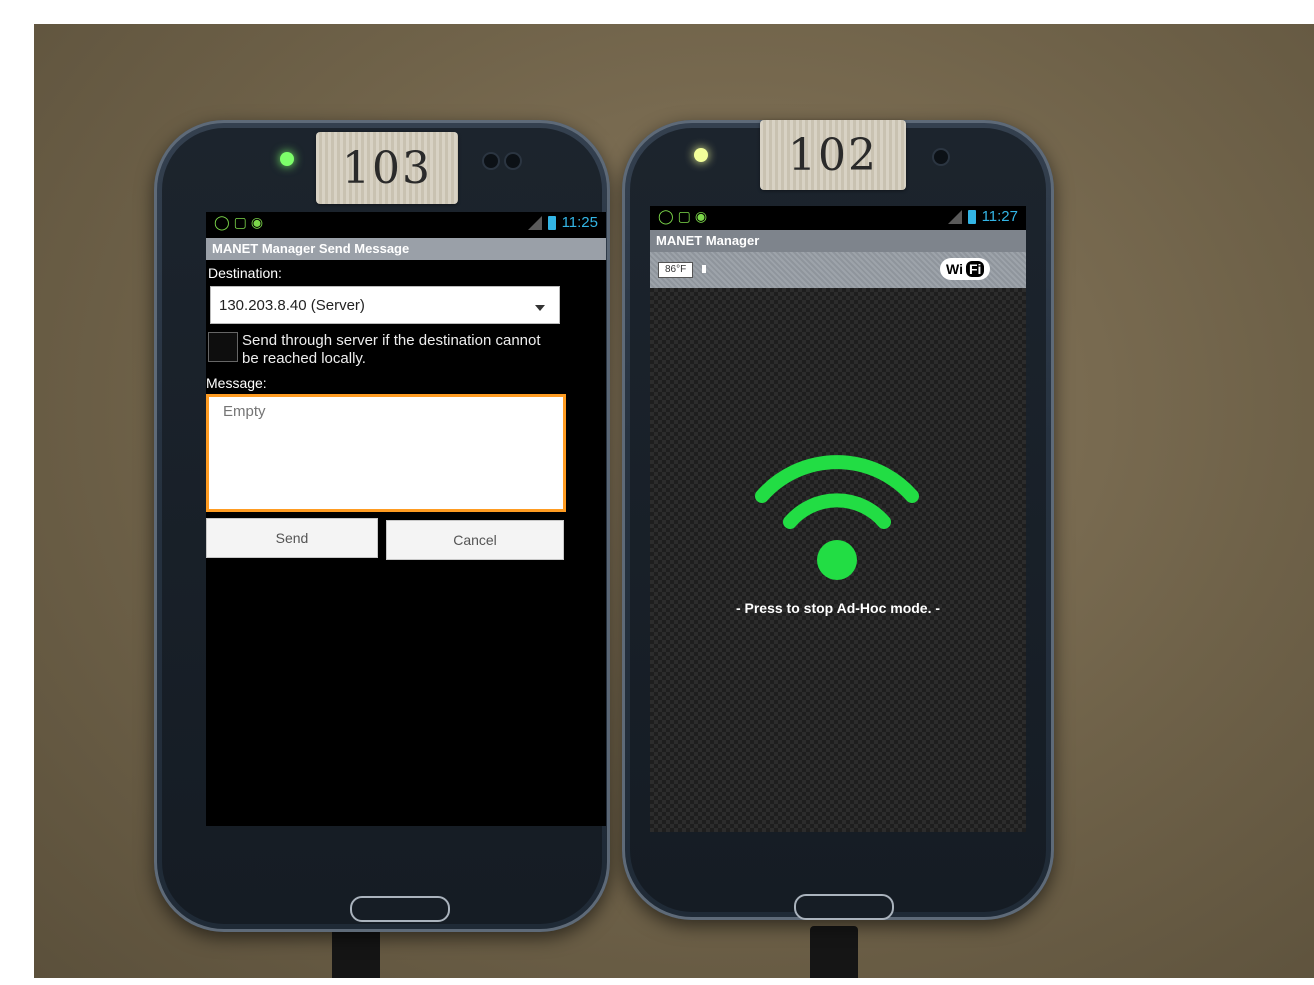 The image size is (1314, 985). What do you see at coordinates (540, 308) in the screenshot?
I see `chevron-down-icon` at bounding box center [540, 308].